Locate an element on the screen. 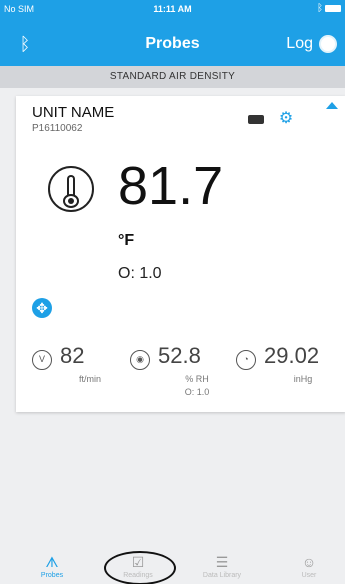  tab-data-library: ☰ Data Library is located at coordinates (222, 569).